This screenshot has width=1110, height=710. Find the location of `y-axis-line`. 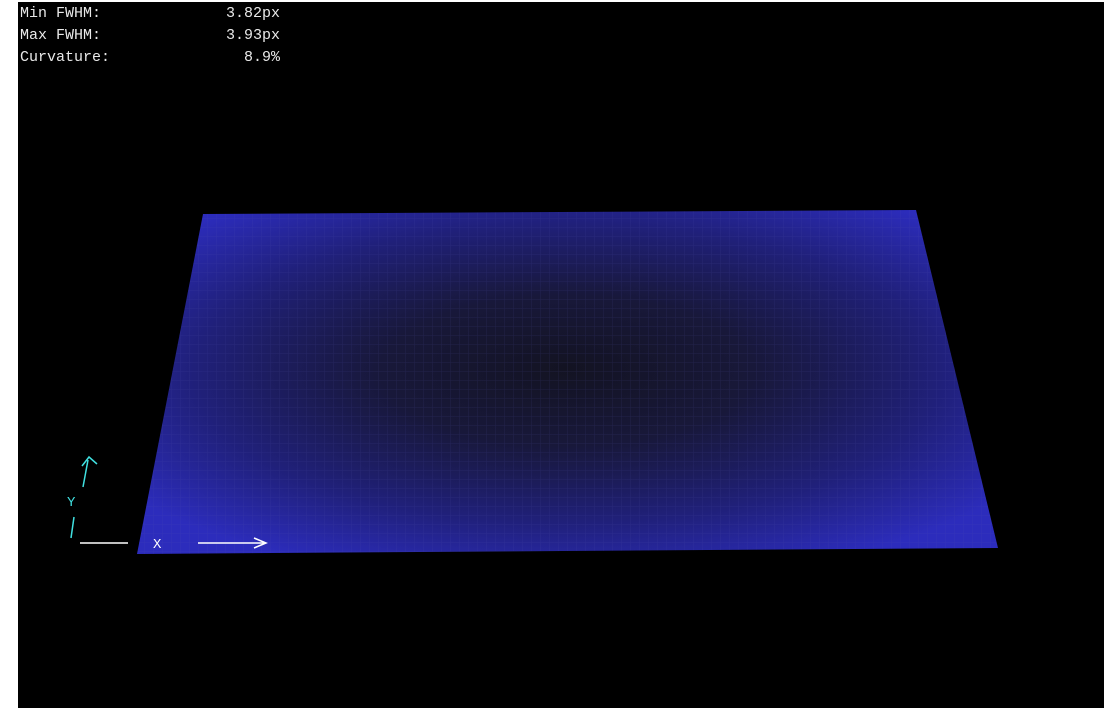

y-axis-line is located at coordinates (72, 527).